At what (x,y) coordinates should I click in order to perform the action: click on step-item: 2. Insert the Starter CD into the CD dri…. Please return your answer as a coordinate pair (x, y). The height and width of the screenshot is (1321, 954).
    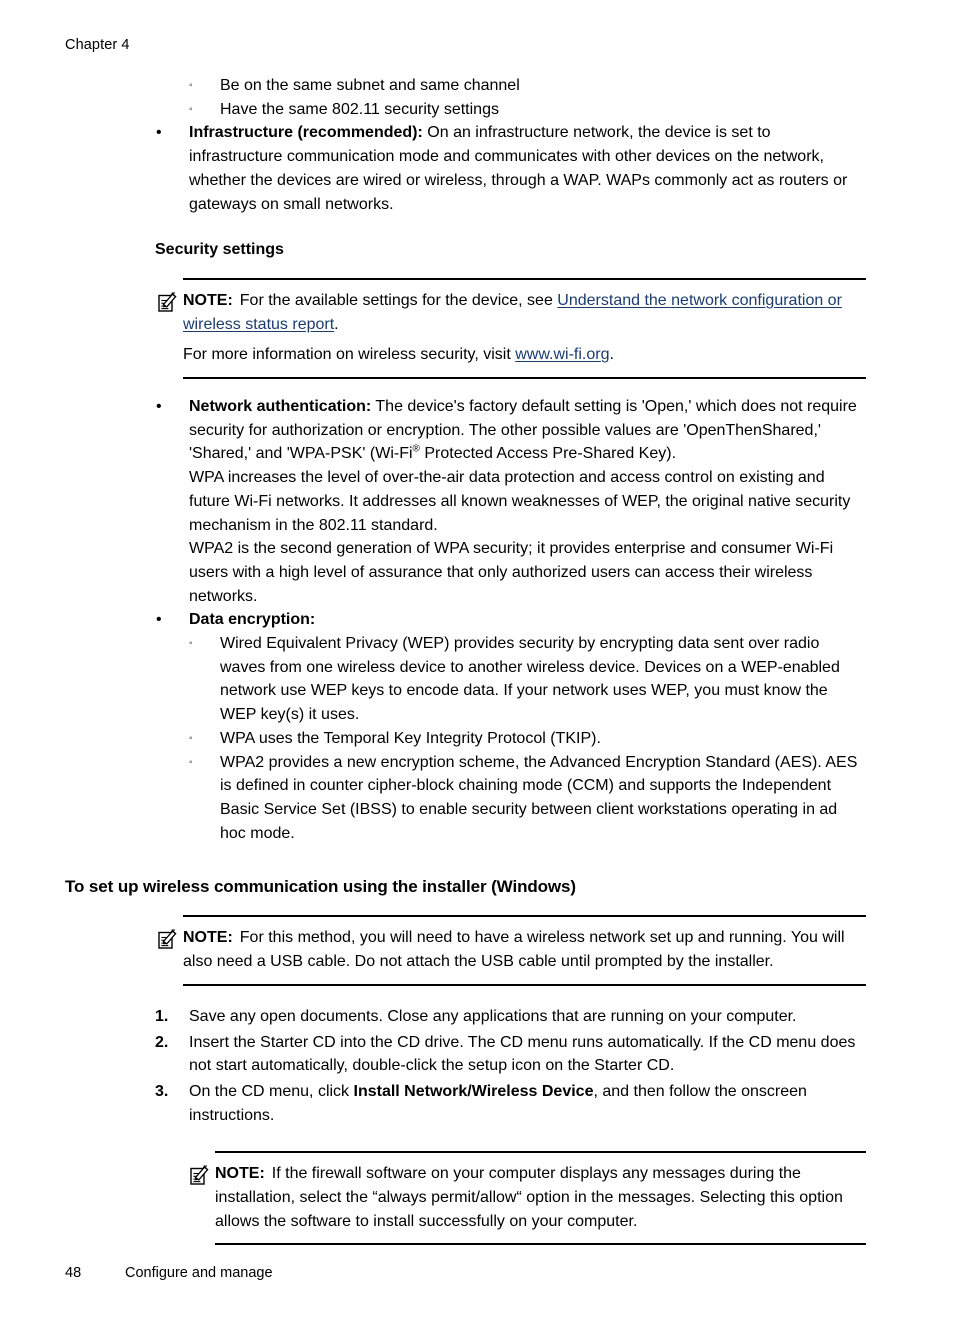
    Looking at the image, I should click on (510, 1054).